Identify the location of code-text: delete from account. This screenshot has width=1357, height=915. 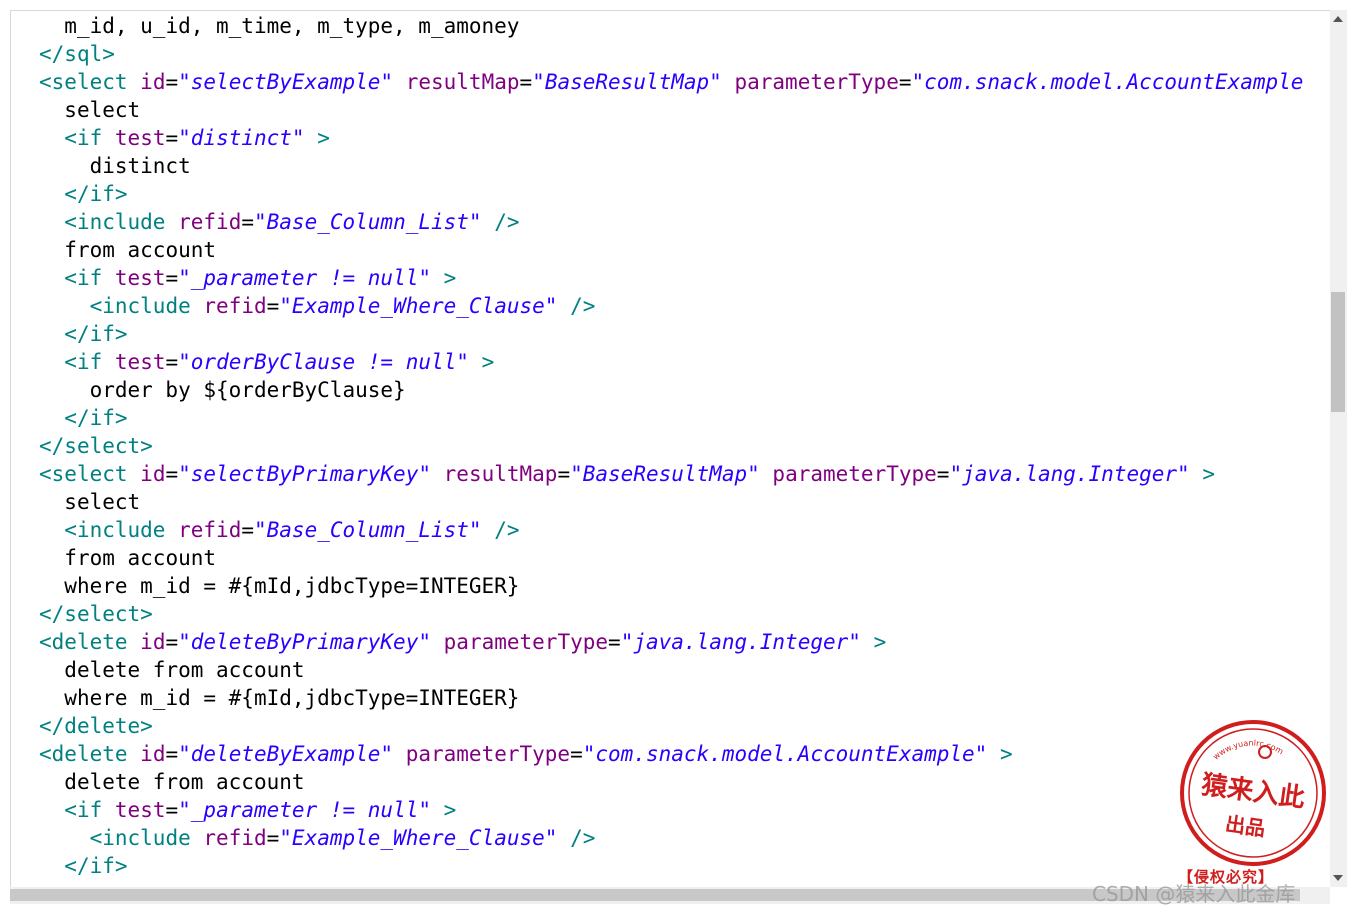
(184, 782).